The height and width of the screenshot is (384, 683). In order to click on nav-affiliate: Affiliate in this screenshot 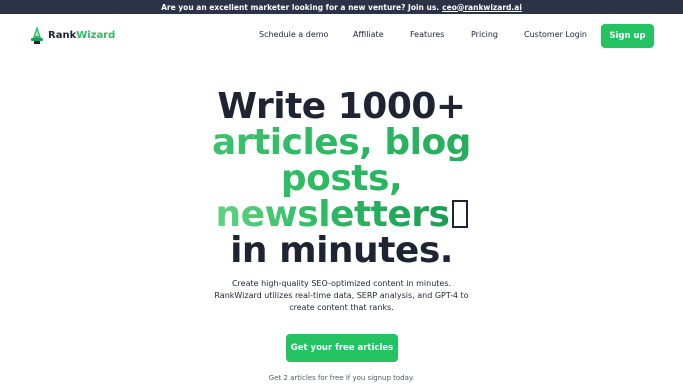, I will do `click(368, 34)`.